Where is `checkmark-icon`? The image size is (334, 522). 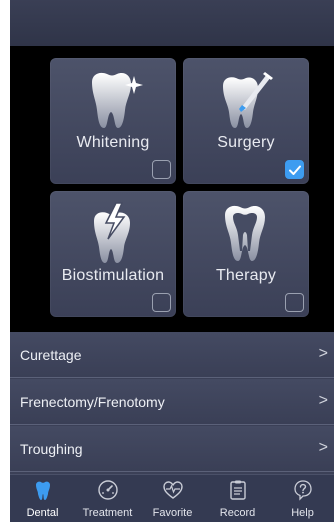
checkmark-icon is located at coordinates (294, 170).